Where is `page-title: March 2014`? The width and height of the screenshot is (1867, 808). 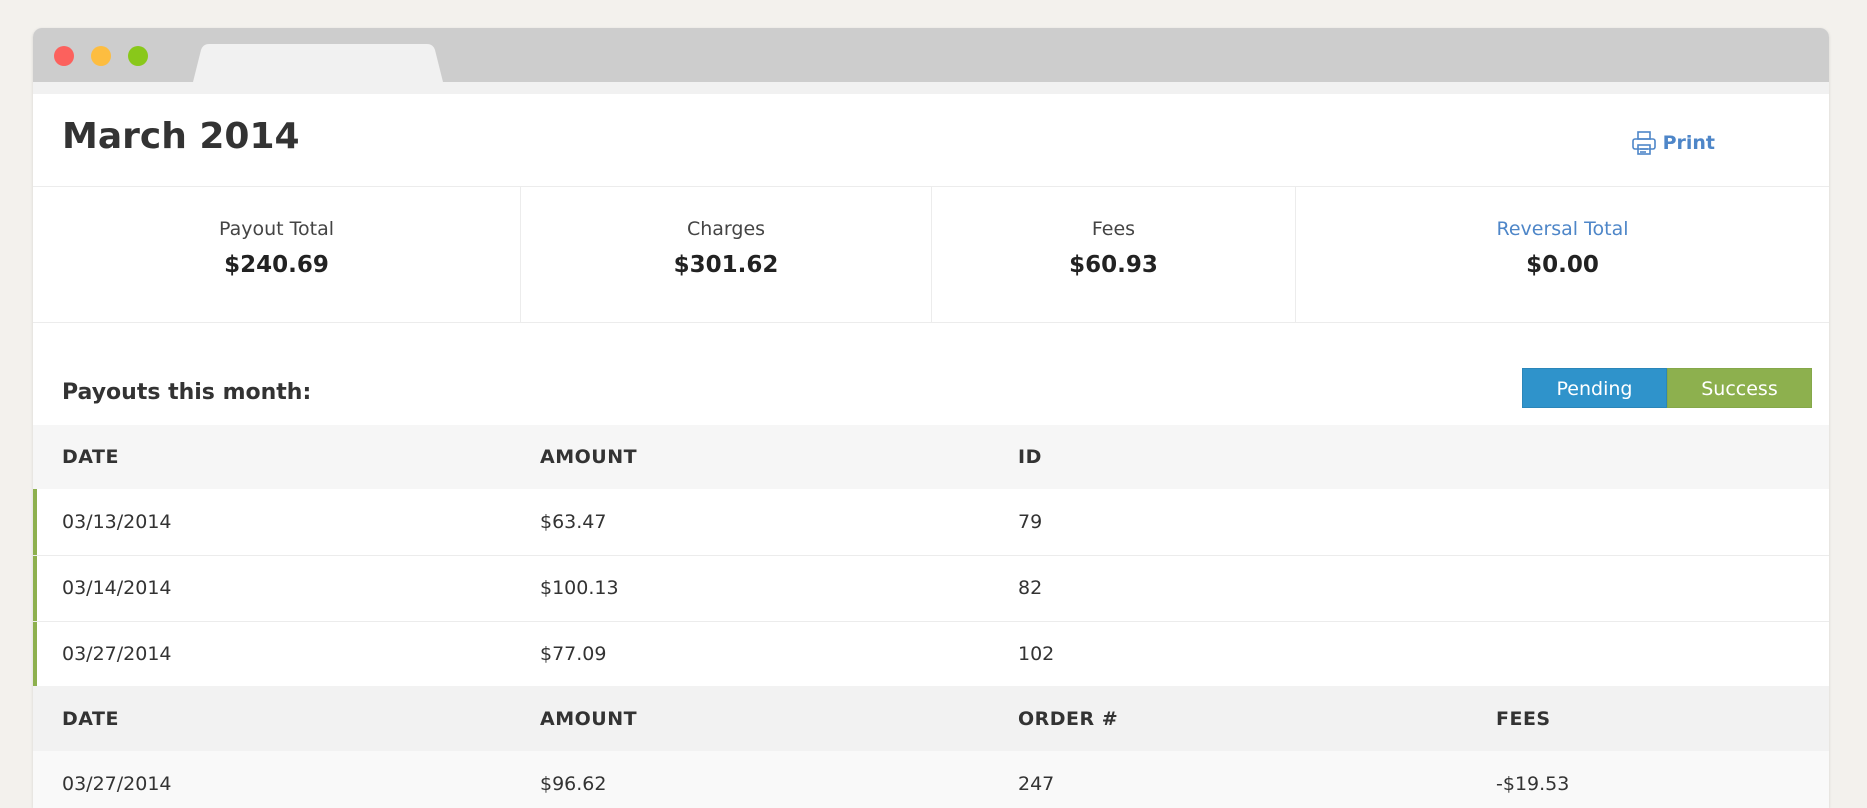
page-title: March 2014 is located at coordinates (181, 136).